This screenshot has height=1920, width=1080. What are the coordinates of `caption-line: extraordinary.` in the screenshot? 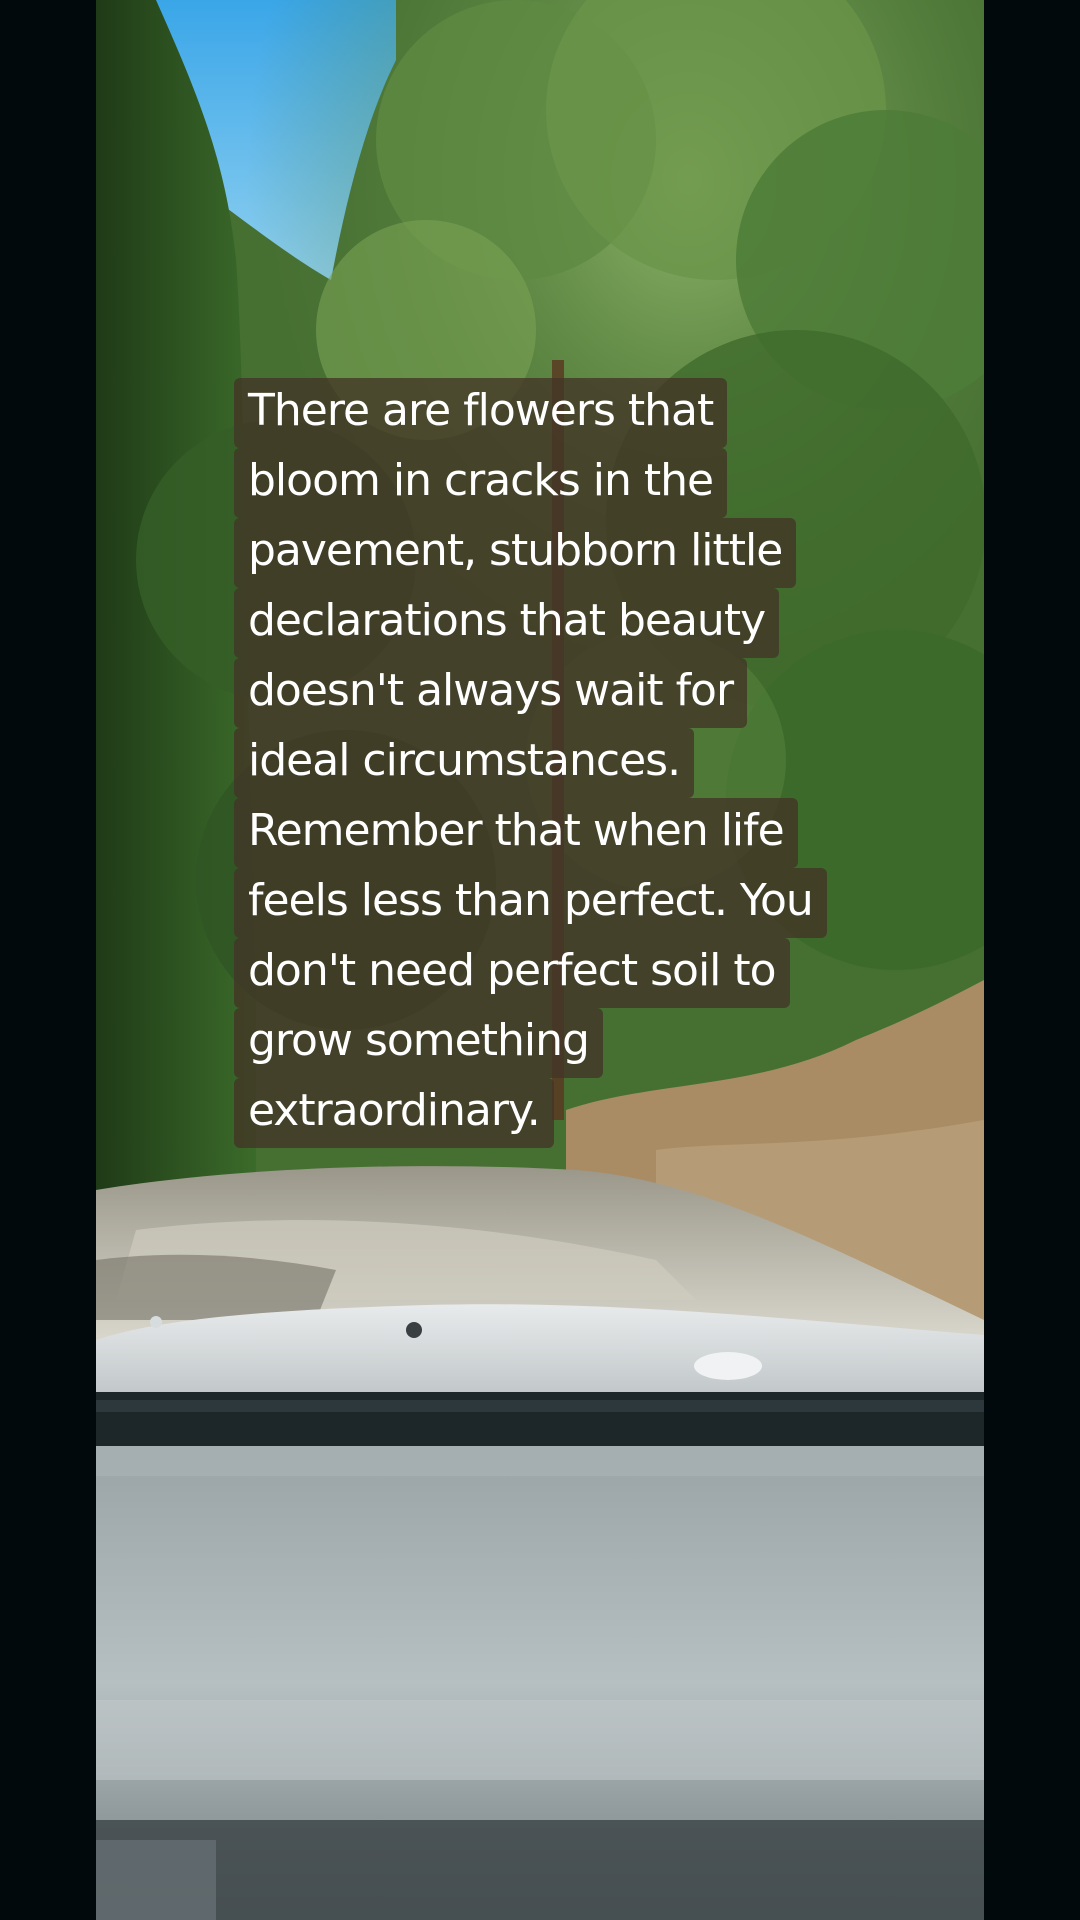 It's located at (394, 1113).